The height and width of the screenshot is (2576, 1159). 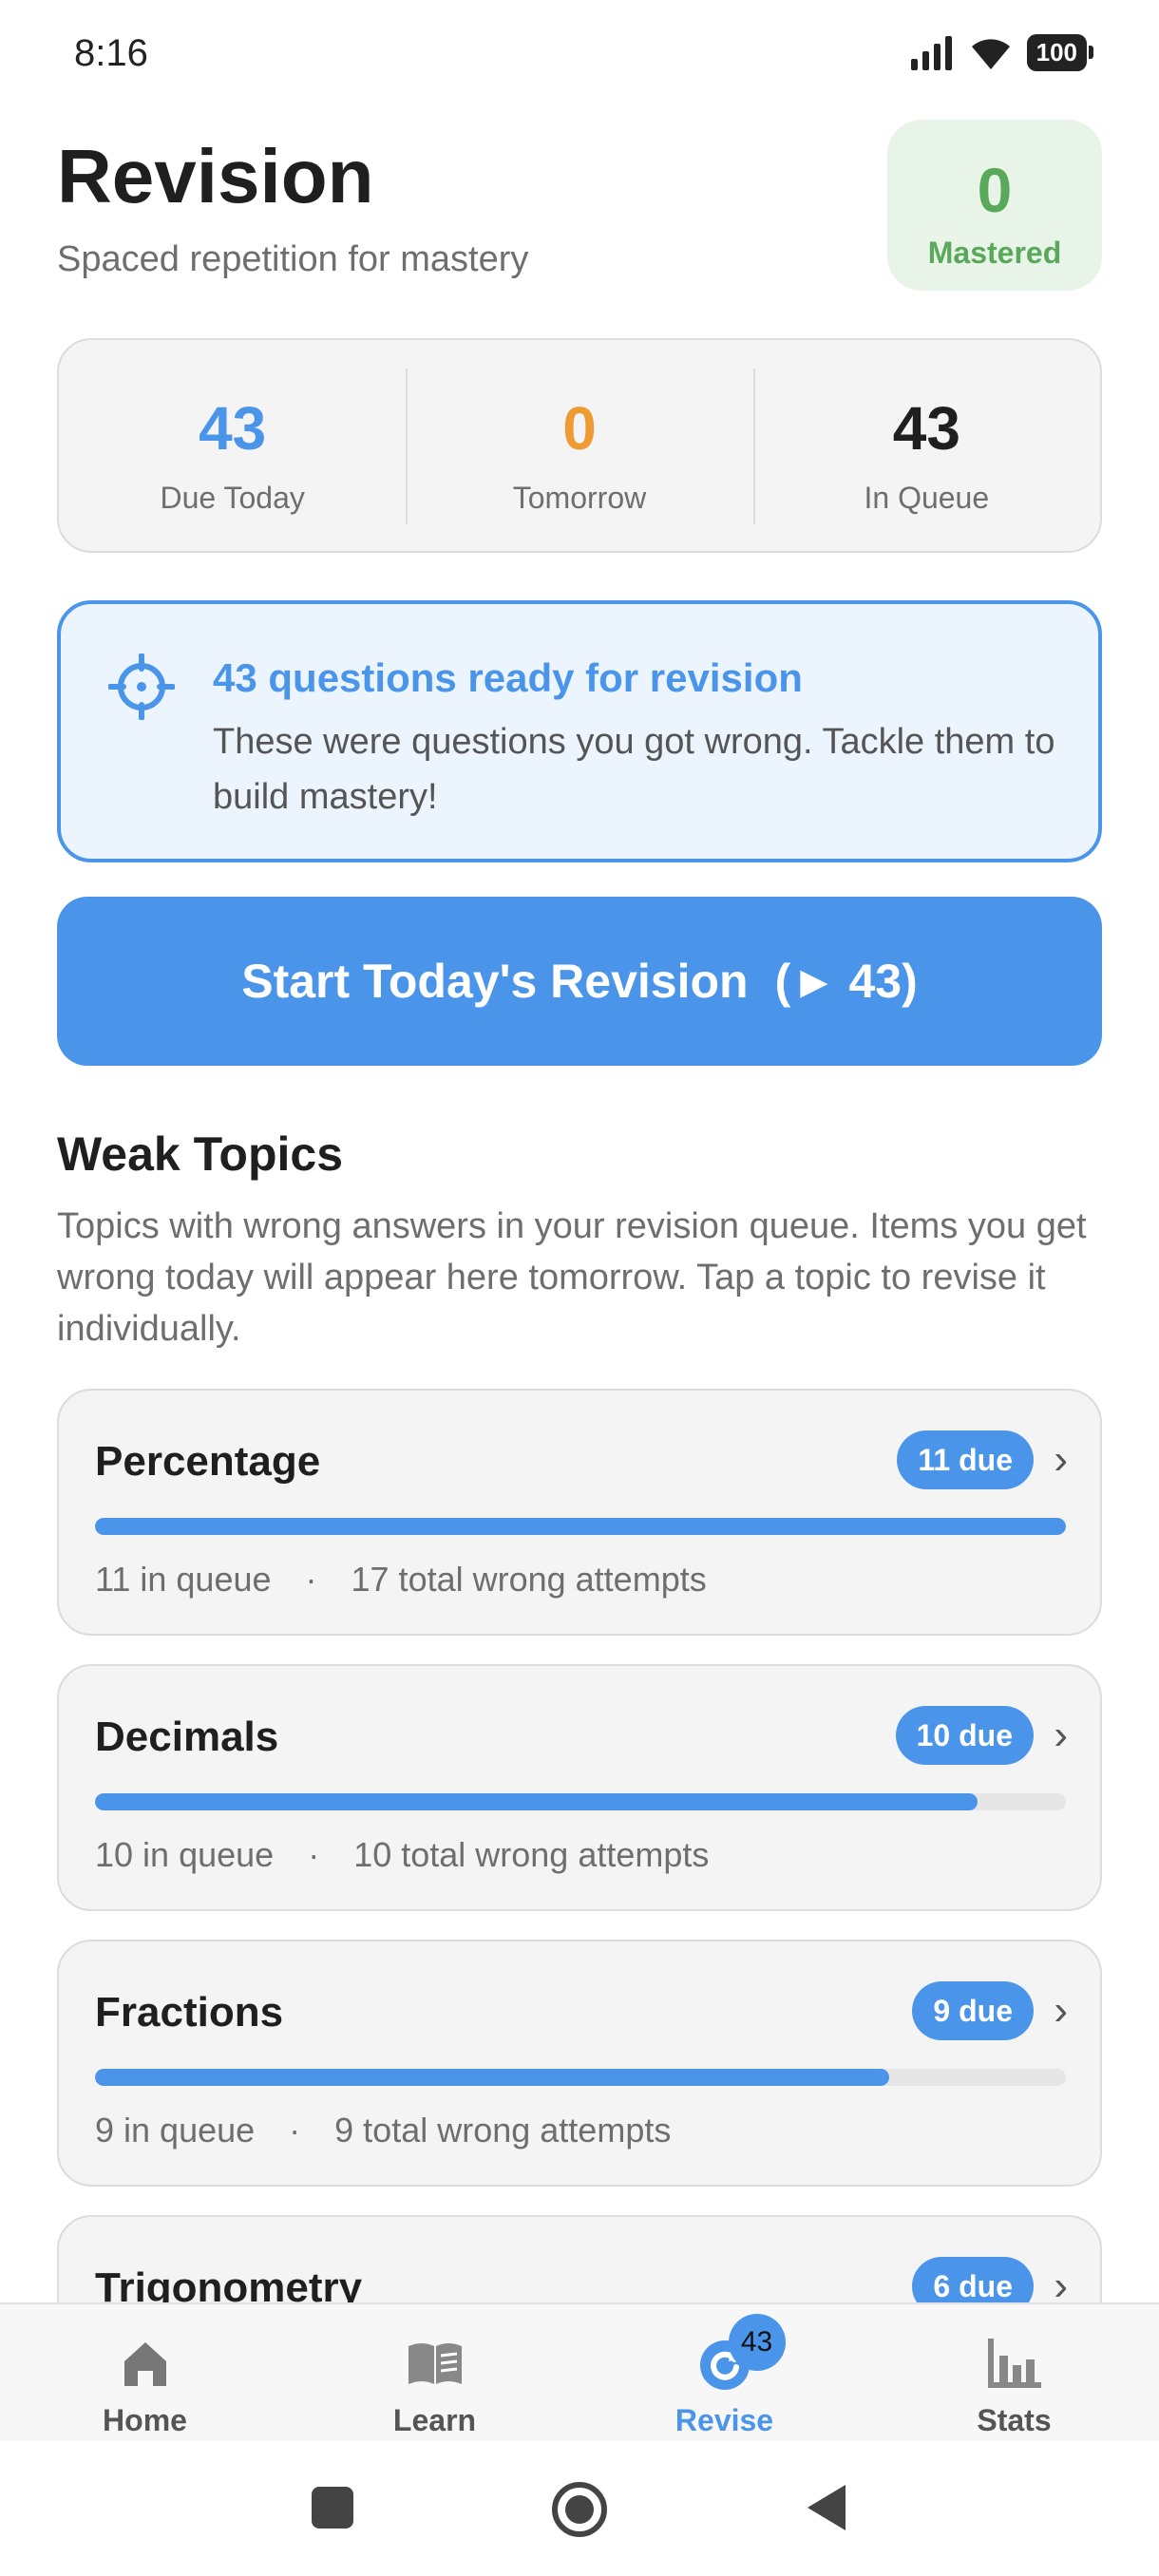 I want to click on crosshair-icon, so click(x=141, y=686).